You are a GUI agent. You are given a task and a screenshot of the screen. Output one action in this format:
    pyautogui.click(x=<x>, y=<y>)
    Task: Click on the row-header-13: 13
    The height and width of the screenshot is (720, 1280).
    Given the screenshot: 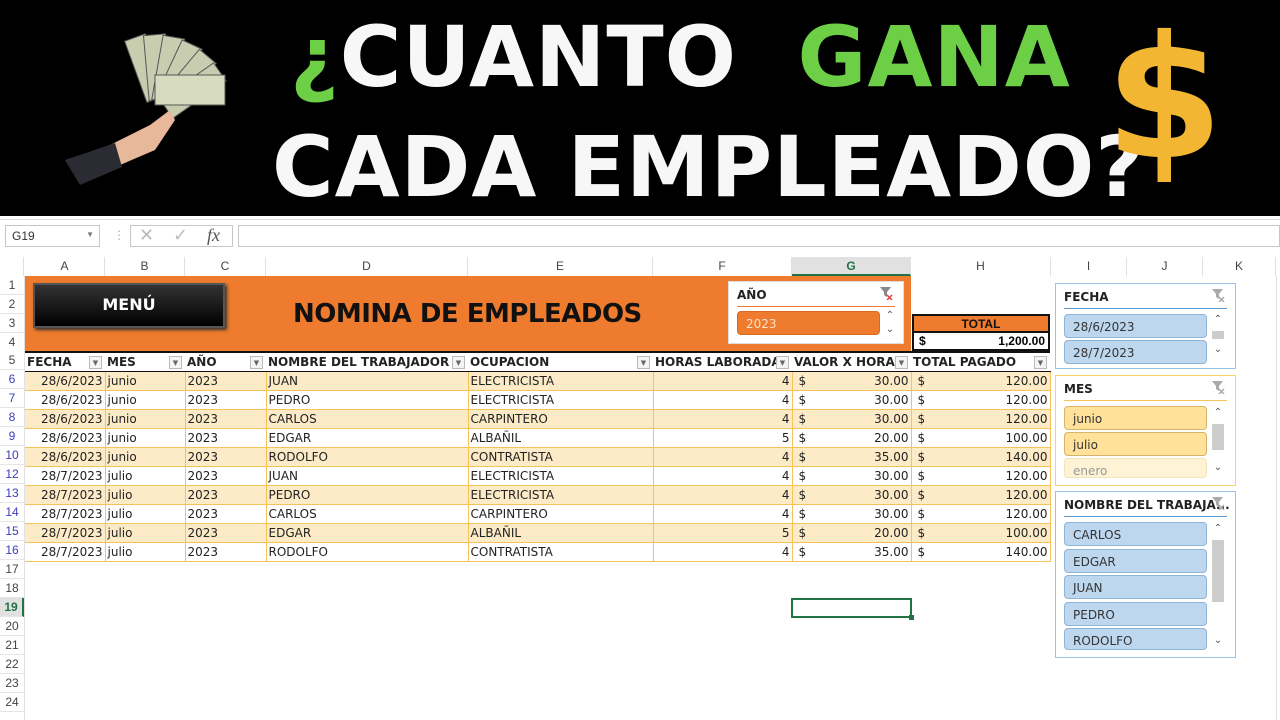 What is the action you would take?
    pyautogui.click(x=12, y=493)
    